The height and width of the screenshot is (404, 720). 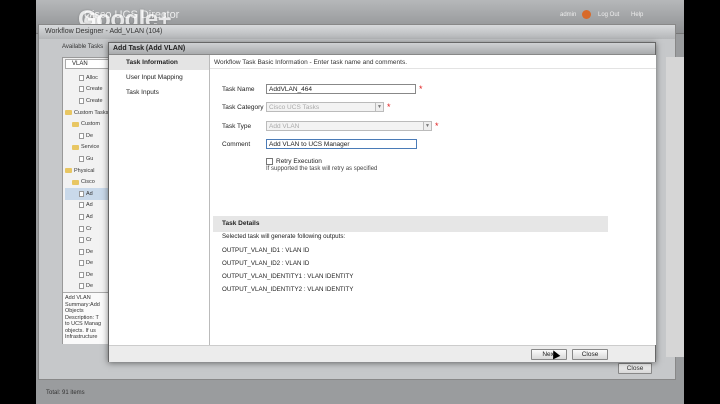 I want to click on comment-row: Comment Add VLAN to UCS Manager, so click(x=319, y=144).